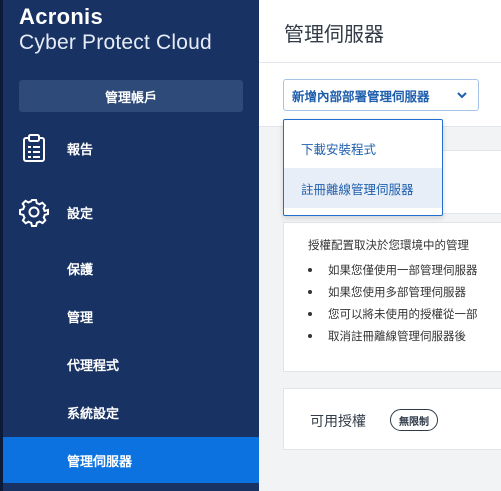 Image resolution: width=501 pixels, height=491 pixels. I want to click on add-button-label: 新增內部部署管理伺服器, so click(361, 96).